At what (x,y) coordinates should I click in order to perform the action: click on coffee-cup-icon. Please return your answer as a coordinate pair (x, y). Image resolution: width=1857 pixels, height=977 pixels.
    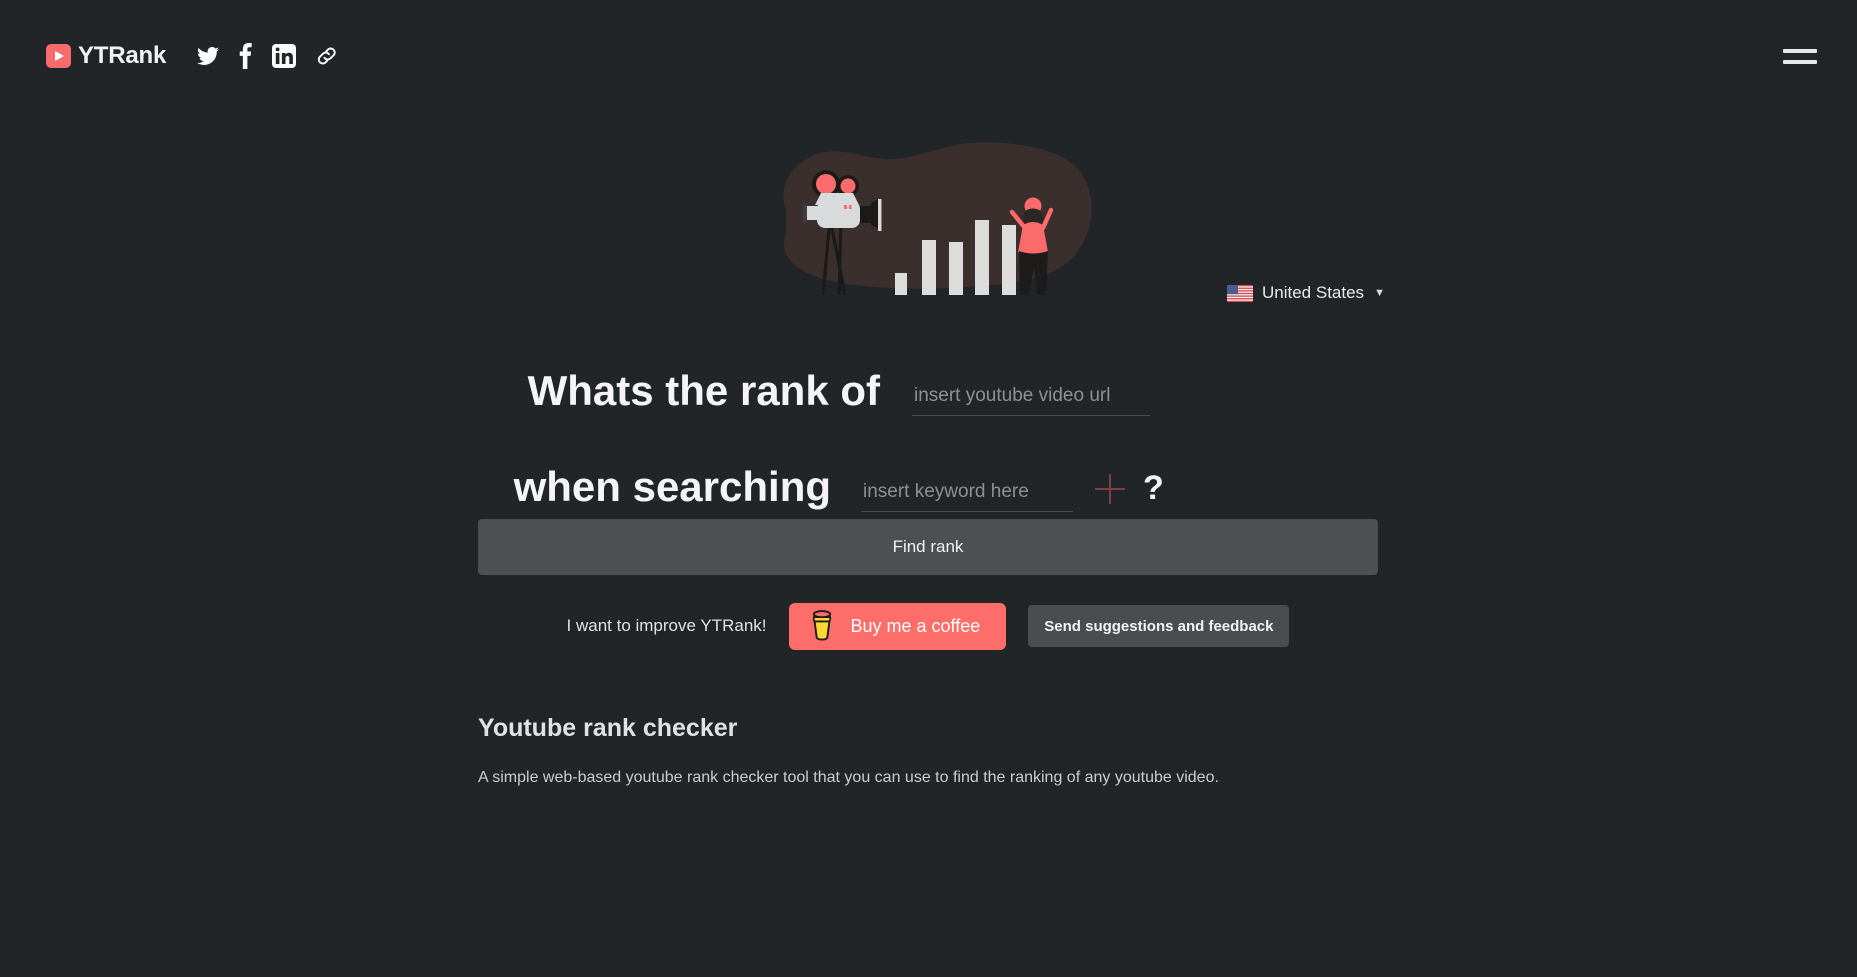
    Looking at the image, I should click on (822, 626).